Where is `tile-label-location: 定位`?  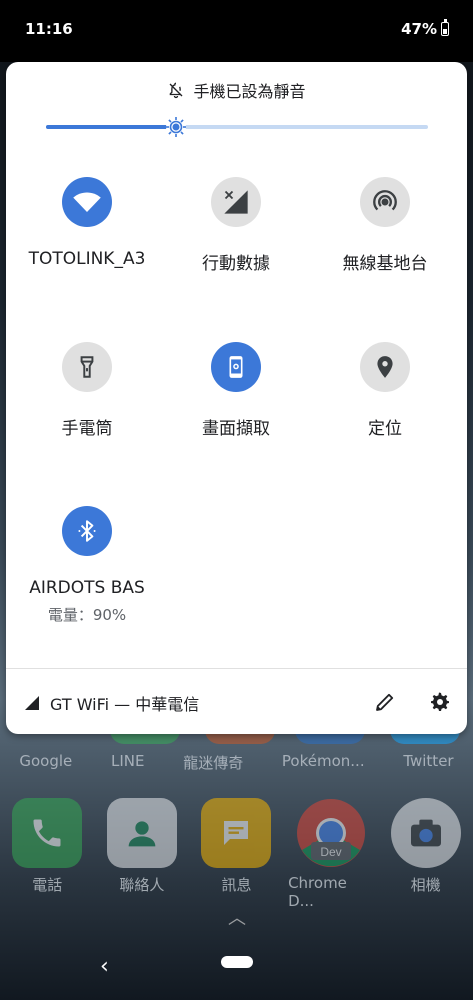
tile-label-location: 定位 is located at coordinates (385, 429).